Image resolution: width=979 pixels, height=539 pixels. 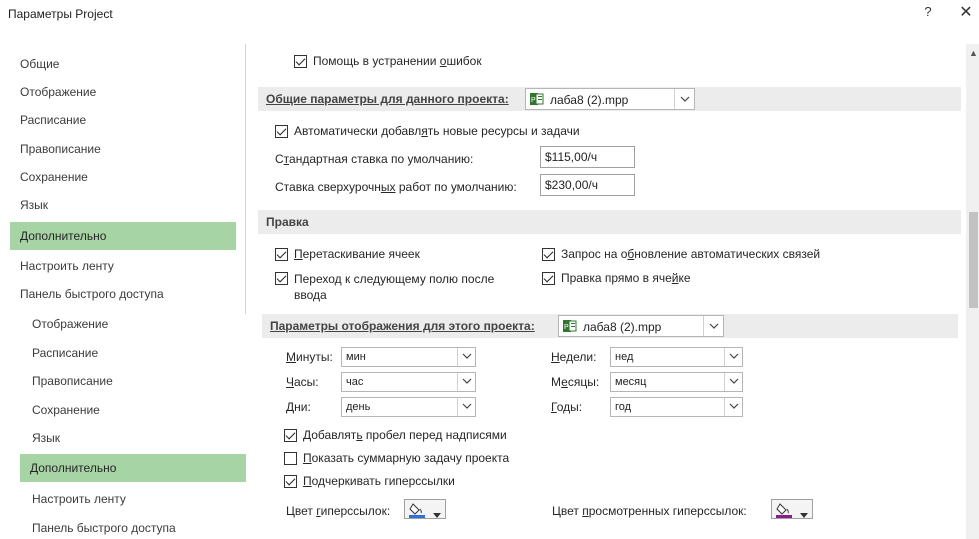 What do you see at coordinates (408, 407) in the screenshot?
I see `days-select: день` at bounding box center [408, 407].